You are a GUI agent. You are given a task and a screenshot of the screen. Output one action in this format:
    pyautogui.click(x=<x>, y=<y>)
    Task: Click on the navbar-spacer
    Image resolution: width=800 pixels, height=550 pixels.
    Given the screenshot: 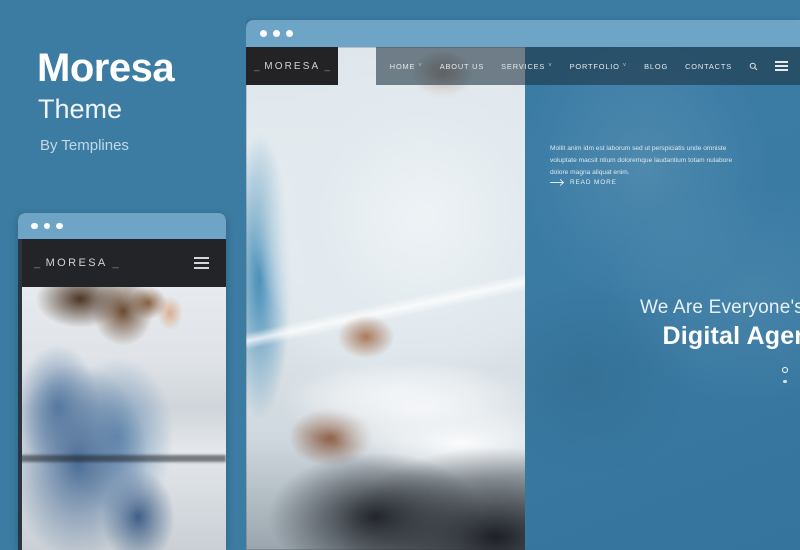 What is the action you would take?
    pyautogui.click(x=357, y=66)
    